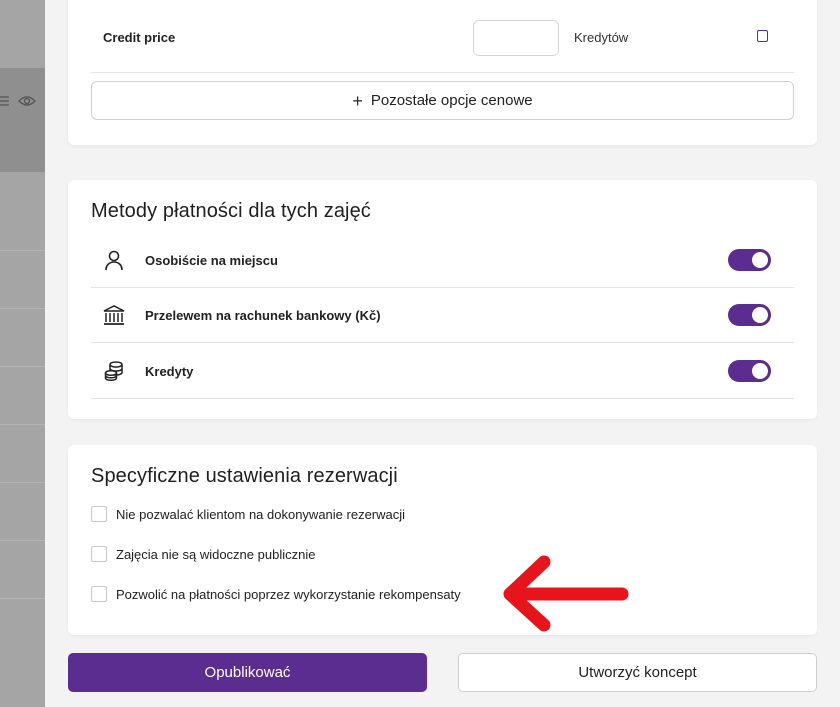  I want to click on bank-icon, so click(114, 315).